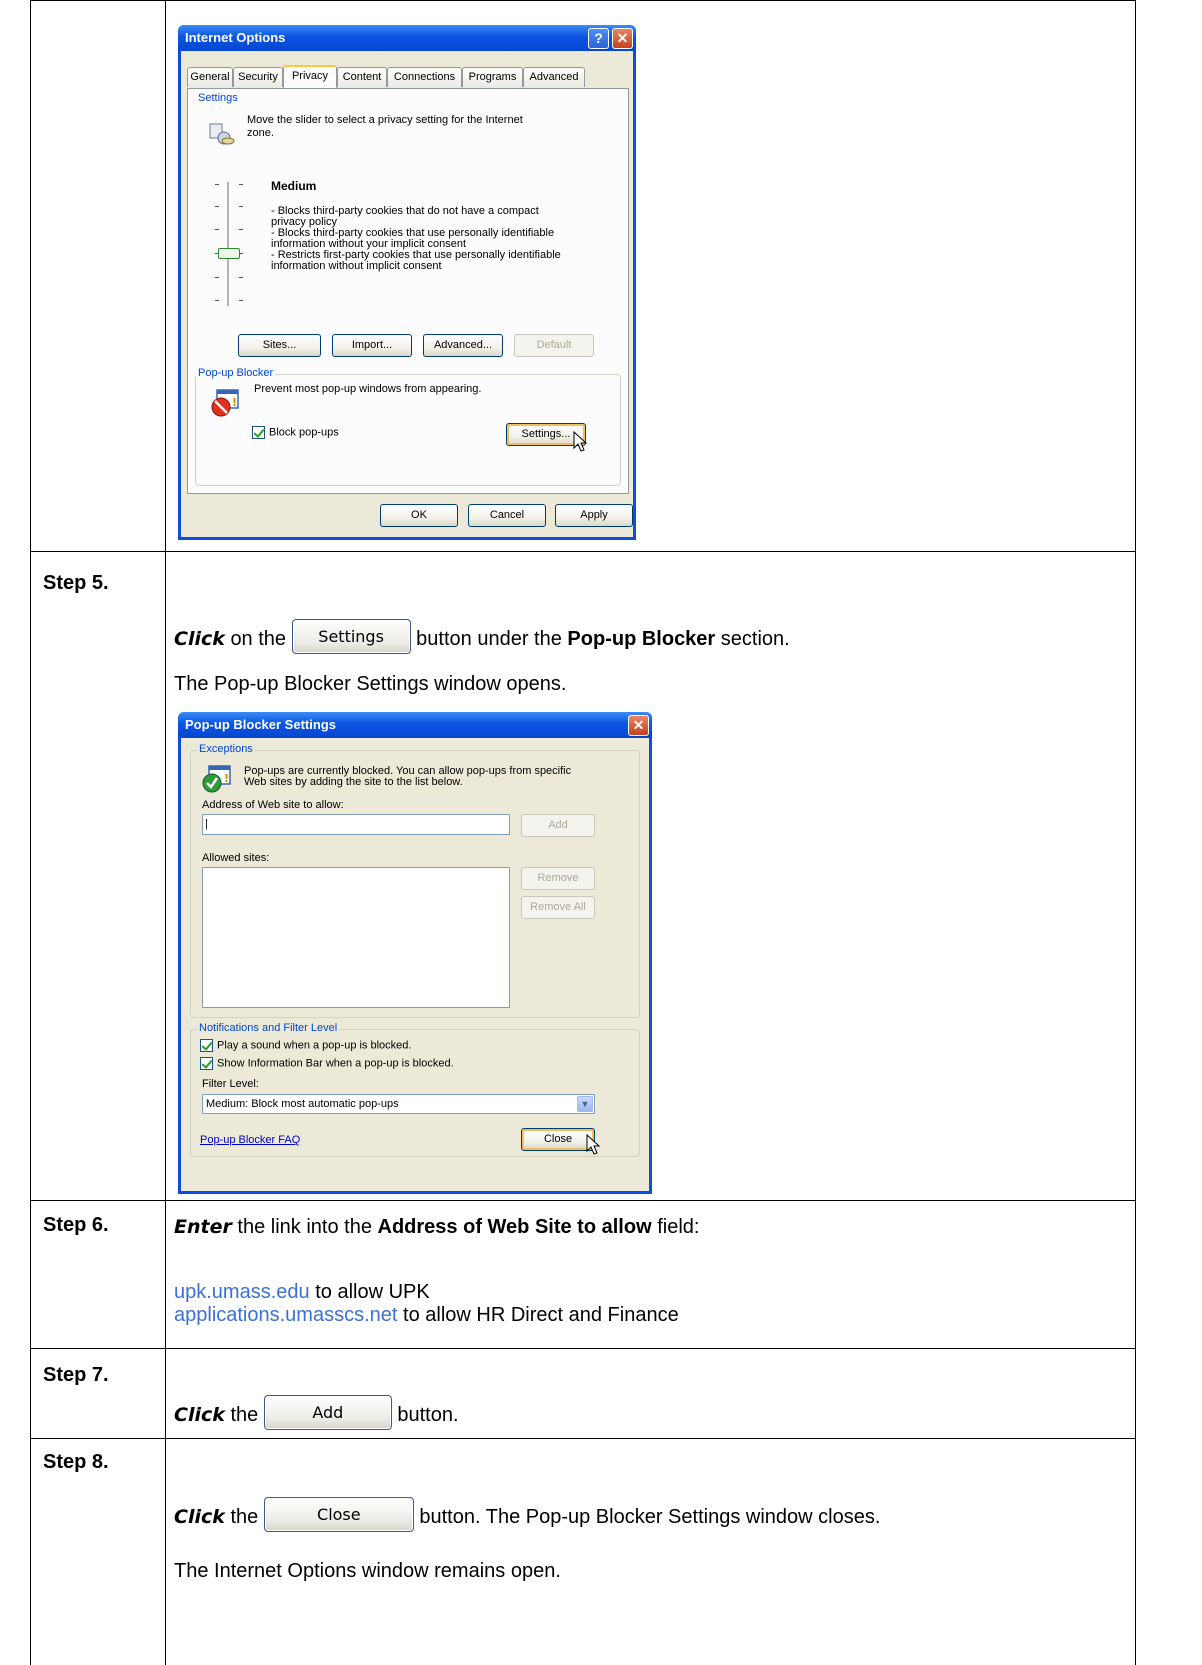  I want to click on tab-content: Content, so click(362, 77).